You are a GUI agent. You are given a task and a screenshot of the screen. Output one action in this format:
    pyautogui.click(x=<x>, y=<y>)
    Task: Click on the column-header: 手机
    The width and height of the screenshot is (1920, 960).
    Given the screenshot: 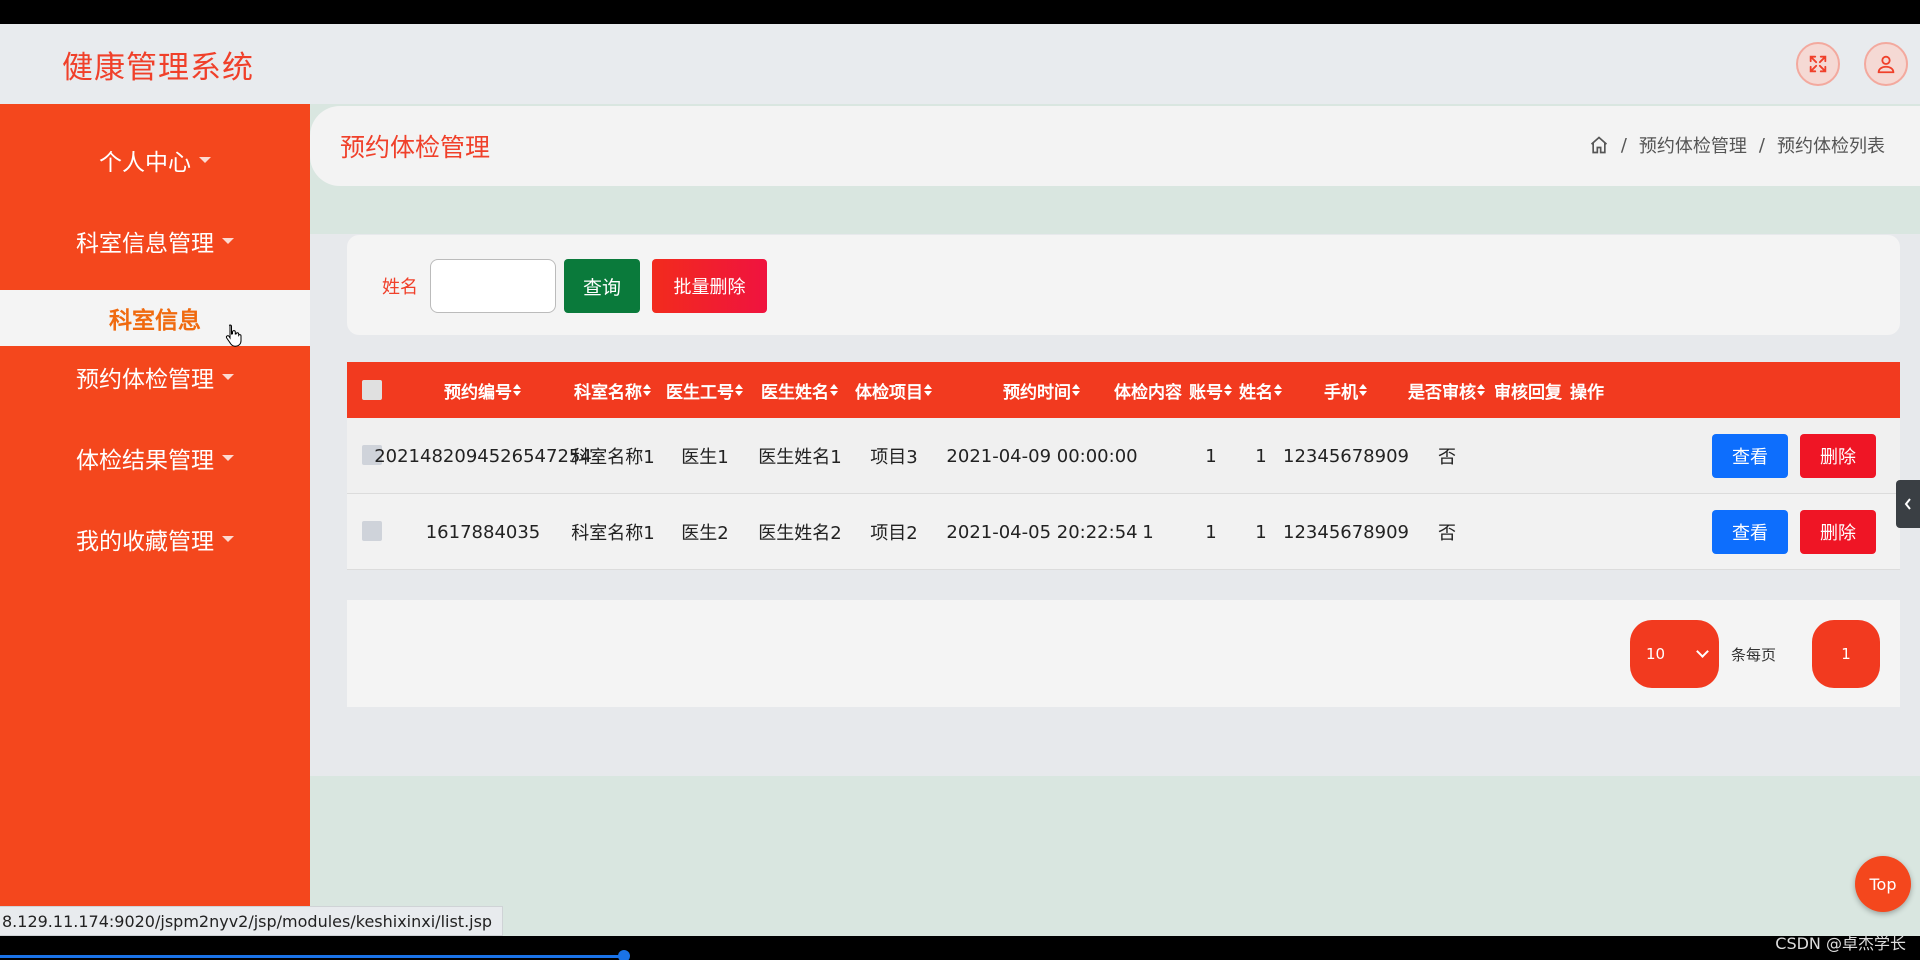 What is the action you would take?
    pyautogui.click(x=1346, y=390)
    